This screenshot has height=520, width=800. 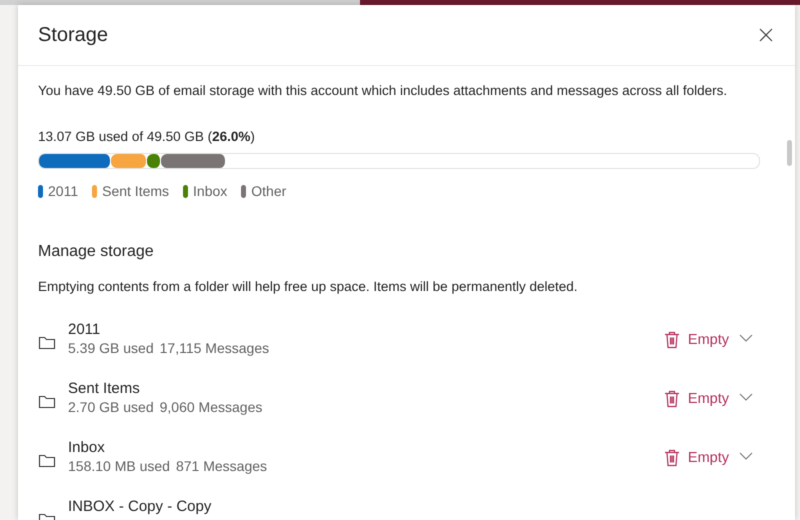 What do you see at coordinates (308, 286) in the screenshot?
I see `section-description: Emptying contents from a folder will help free up space. Items will be permanently deleted.` at bounding box center [308, 286].